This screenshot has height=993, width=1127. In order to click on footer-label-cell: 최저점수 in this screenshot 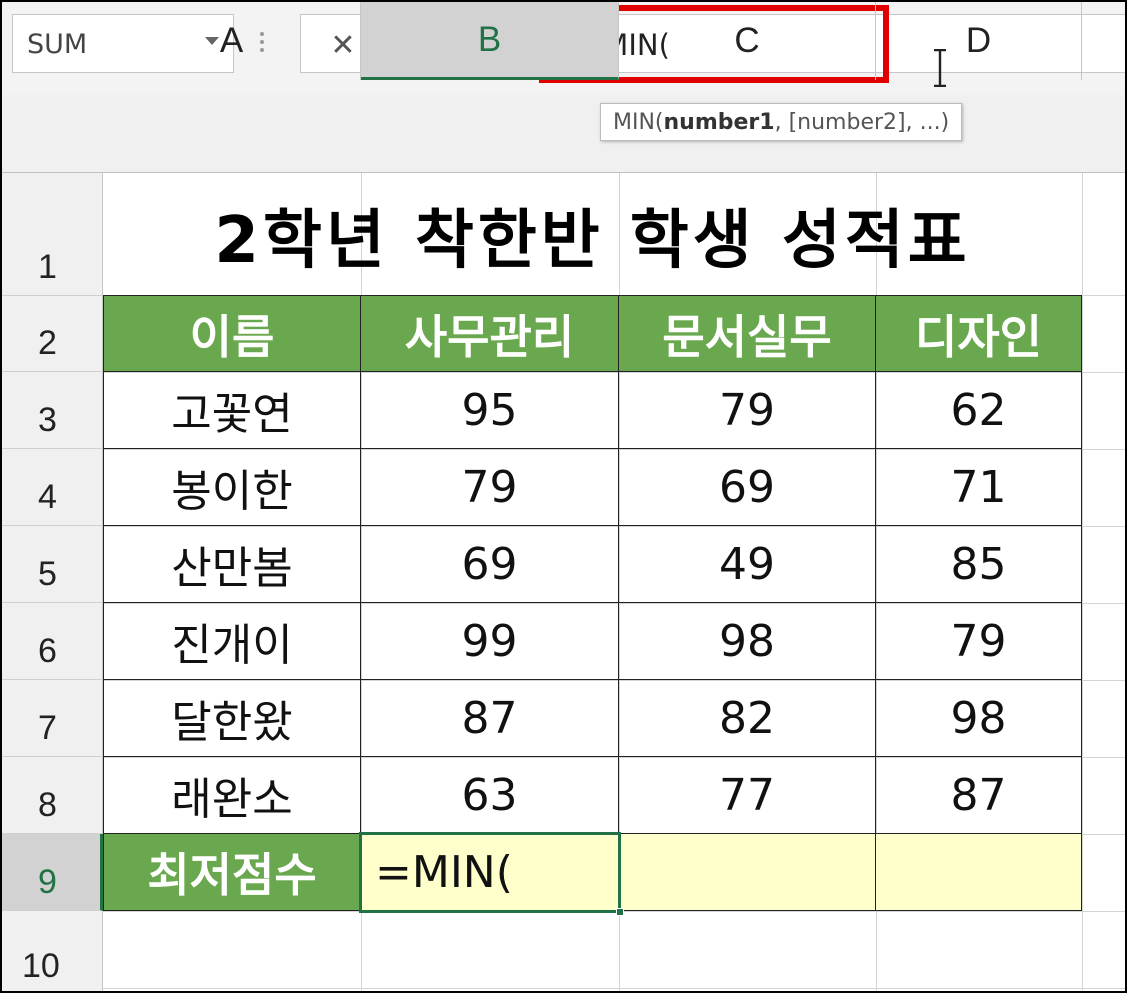, I will do `click(232, 872)`.